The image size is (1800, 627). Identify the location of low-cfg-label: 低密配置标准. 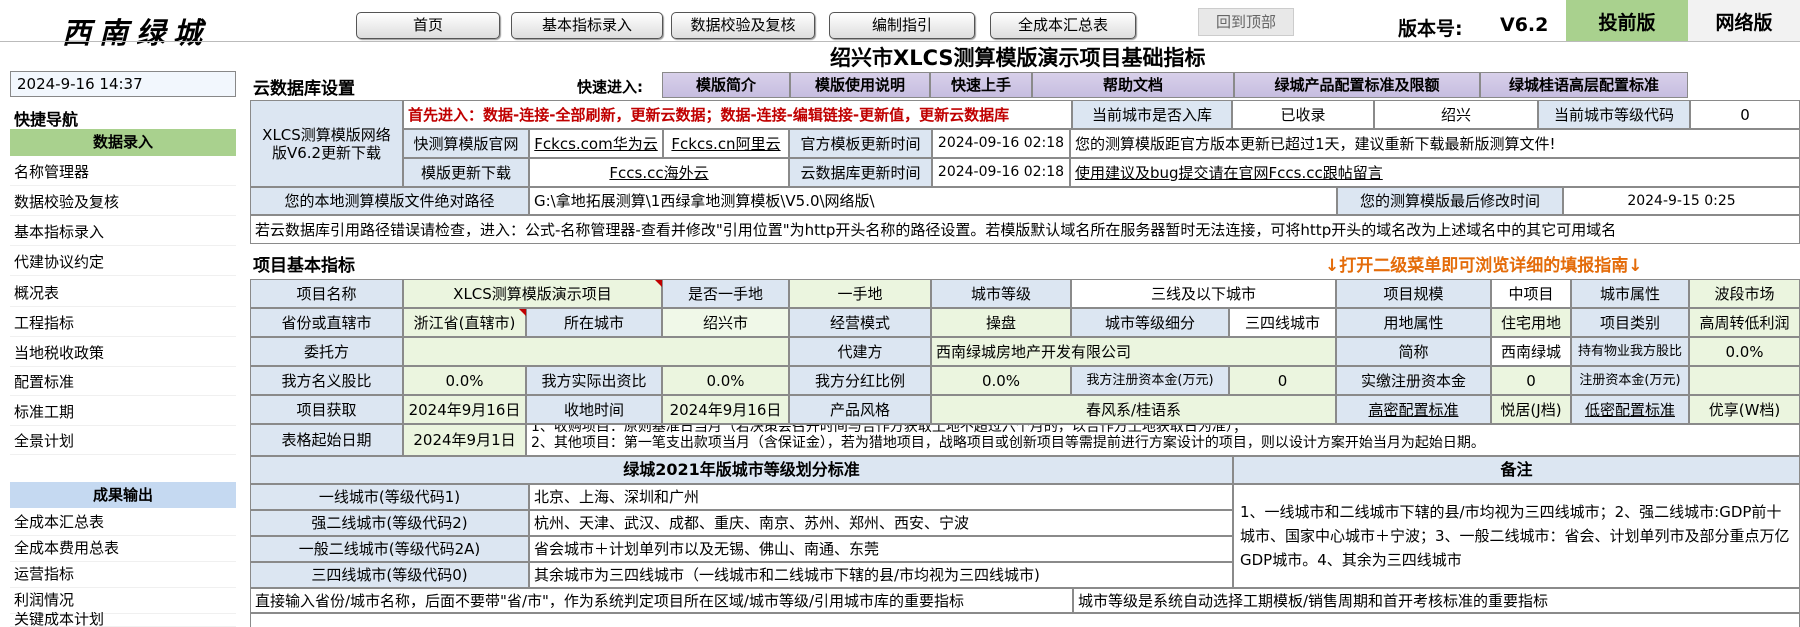
(1630, 409).